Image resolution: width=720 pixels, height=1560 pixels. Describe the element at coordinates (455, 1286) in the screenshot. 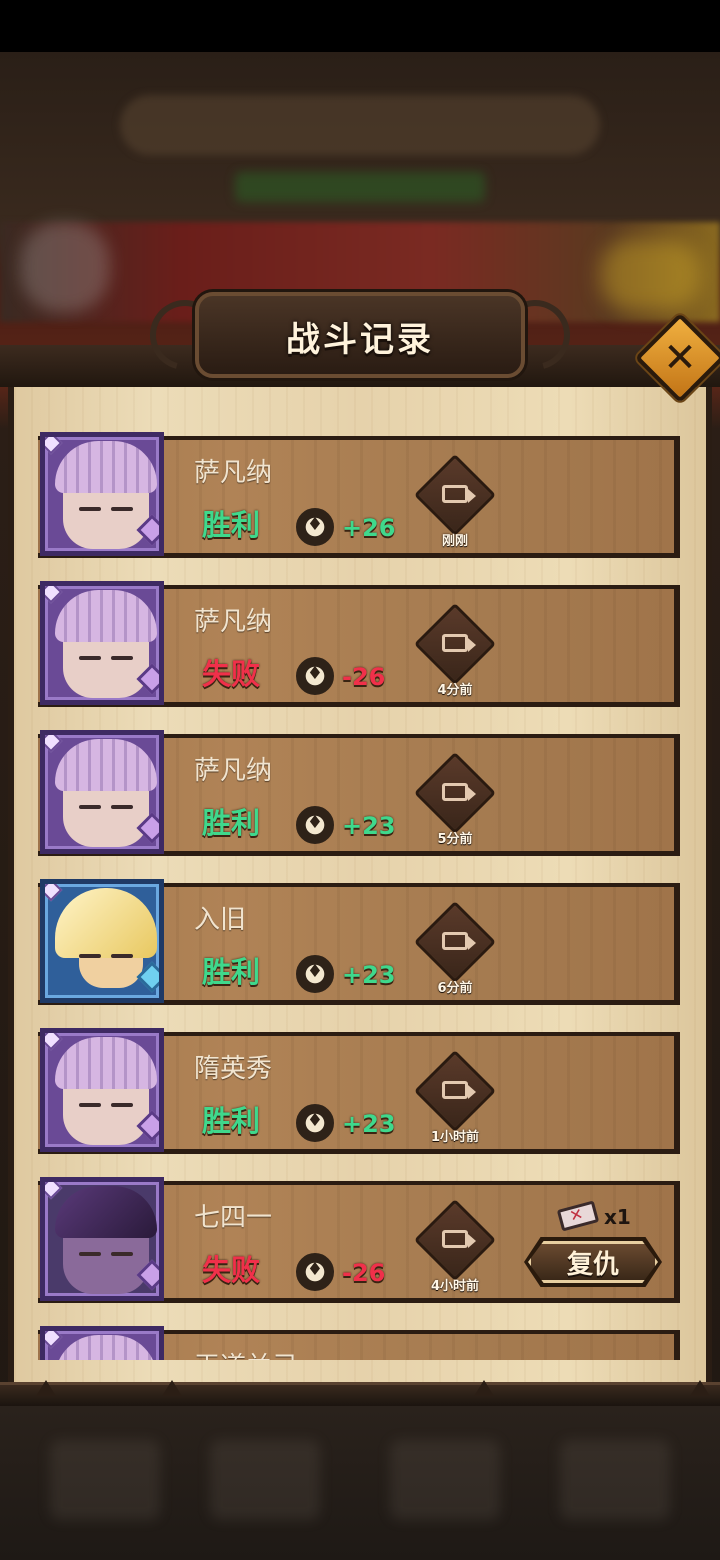

I see `record-time: 4小时前` at that location.